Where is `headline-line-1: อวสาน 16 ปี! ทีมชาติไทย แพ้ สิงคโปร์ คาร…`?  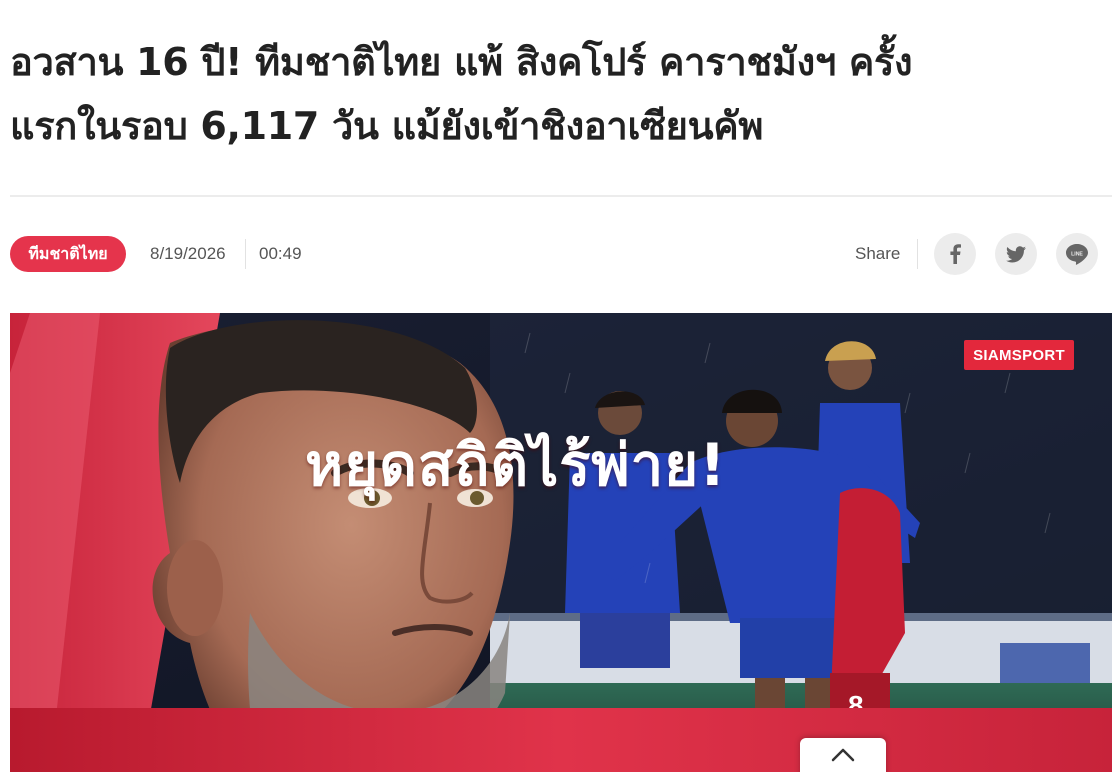
headline-line-1: อวสาน 16 ปี! ทีมชาติไทย แพ้ สิงคโปร์ คาร… is located at coordinates (461, 62).